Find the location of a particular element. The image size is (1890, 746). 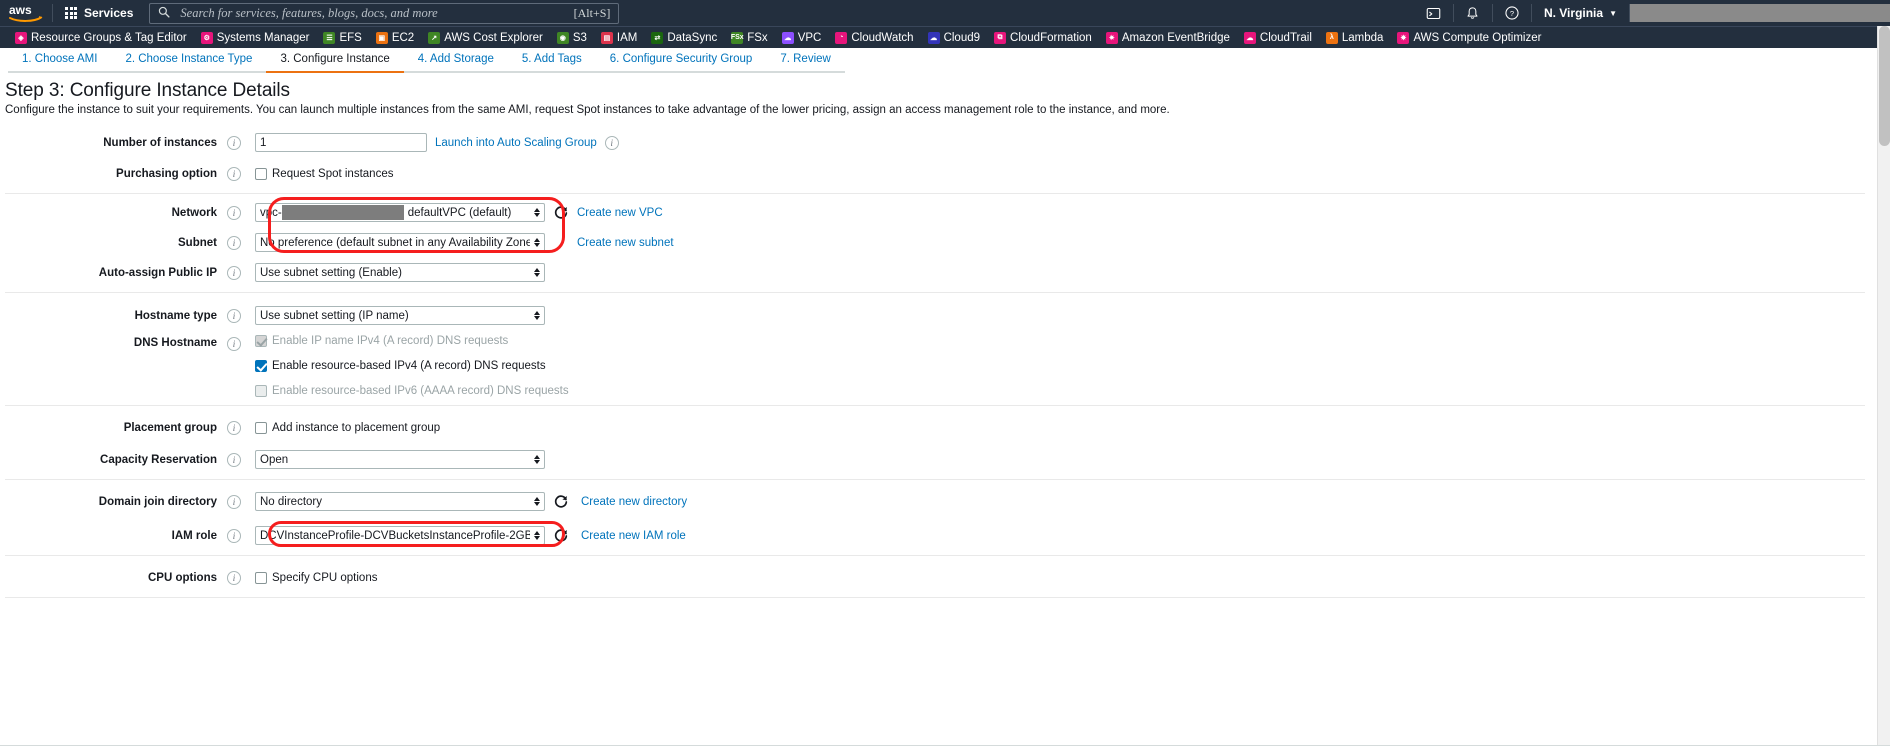

info-iam-role: i is located at coordinates (241, 535).